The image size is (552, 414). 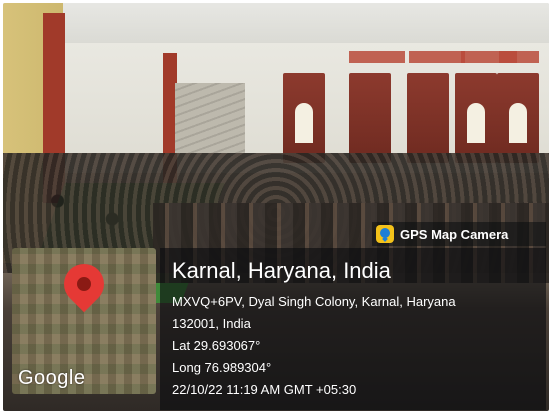 I want to click on map-pin-icon, so click(x=84, y=284).